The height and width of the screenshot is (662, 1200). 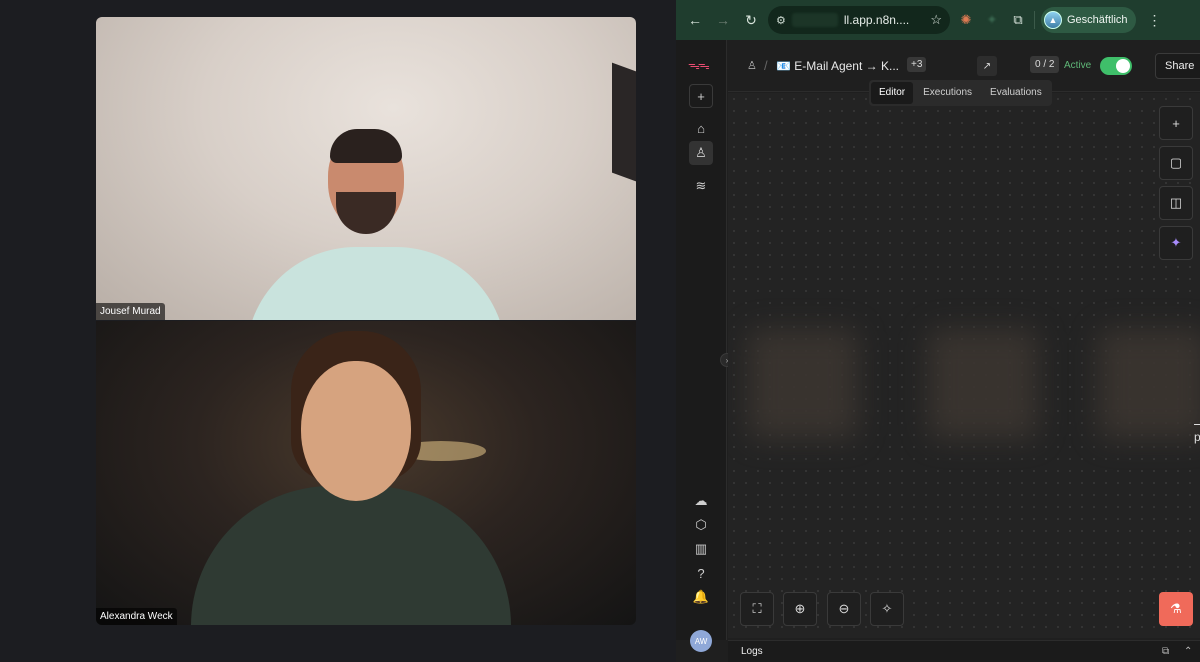 I want to click on pop-out-icon: ⧉, so click(x=1165, y=651).